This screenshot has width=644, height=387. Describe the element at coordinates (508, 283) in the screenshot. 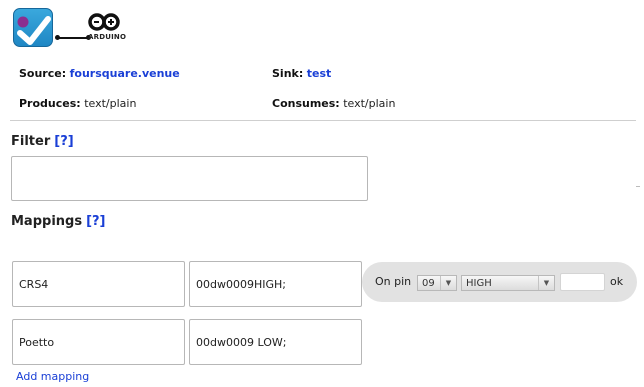

I see `state-select: HIGH ▼` at that location.